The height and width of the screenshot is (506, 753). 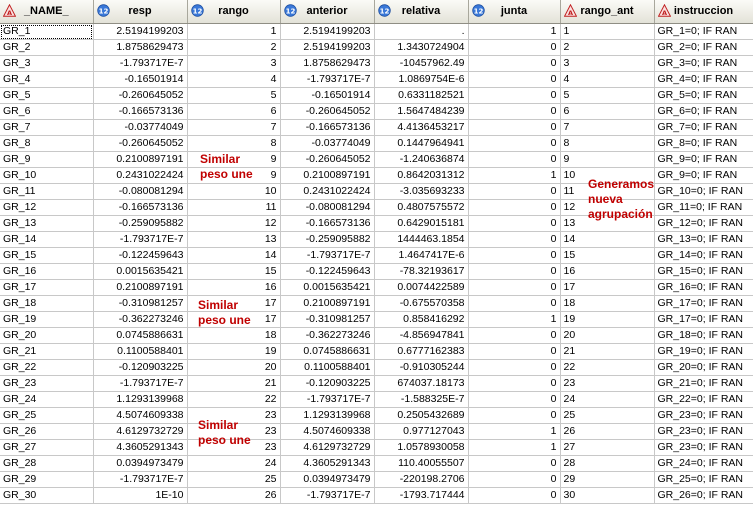 I want to click on column-header-junta: 12 junta, so click(x=514, y=12).